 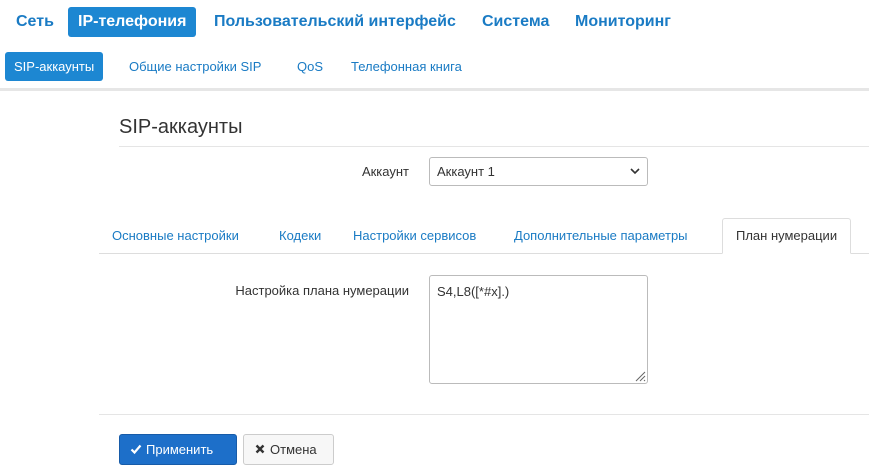 What do you see at coordinates (195, 66) in the screenshot?
I see `sub-nav-item-sip-settings: Общие настройки SIP` at bounding box center [195, 66].